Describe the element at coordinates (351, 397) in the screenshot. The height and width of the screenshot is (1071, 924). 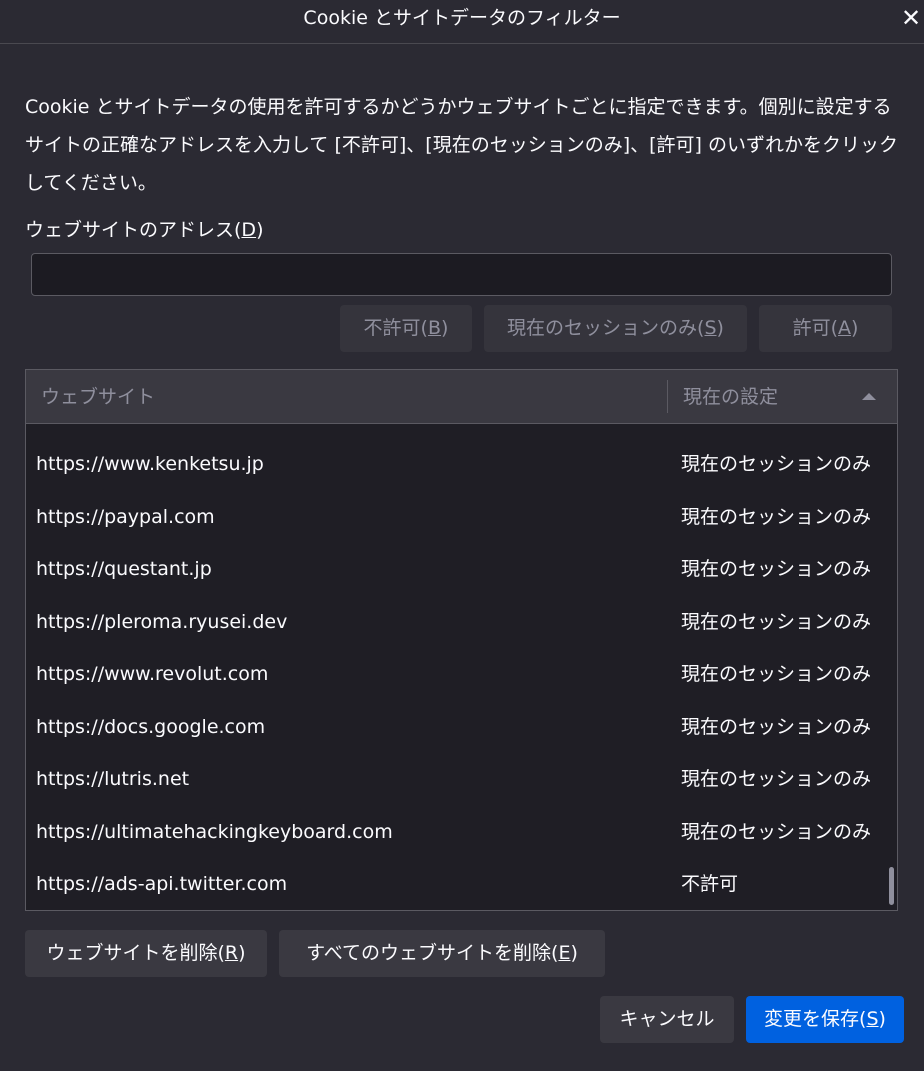
I see `column-header-website: ウェブサイト` at that location.